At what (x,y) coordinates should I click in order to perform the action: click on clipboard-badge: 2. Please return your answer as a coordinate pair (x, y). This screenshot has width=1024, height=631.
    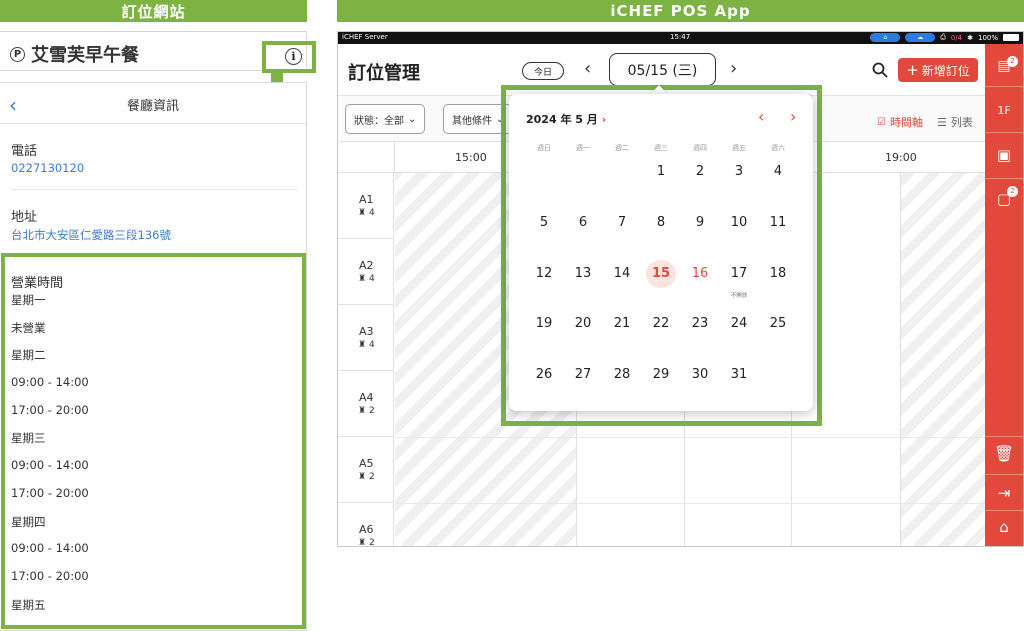
    Looking at the image, I should click on (1012, 191).